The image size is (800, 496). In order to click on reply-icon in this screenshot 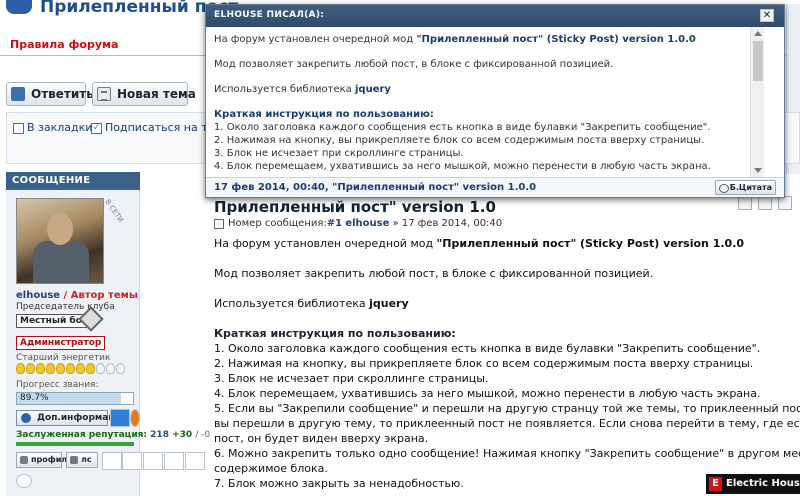, I will do `click(18, 94)`.